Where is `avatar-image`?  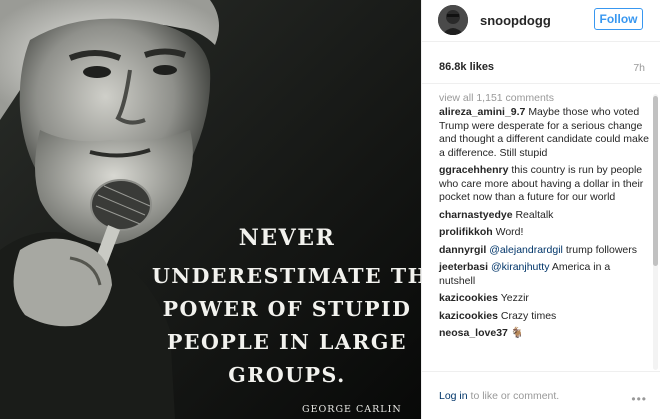
avatar-image is located at coordinates (453, 20).